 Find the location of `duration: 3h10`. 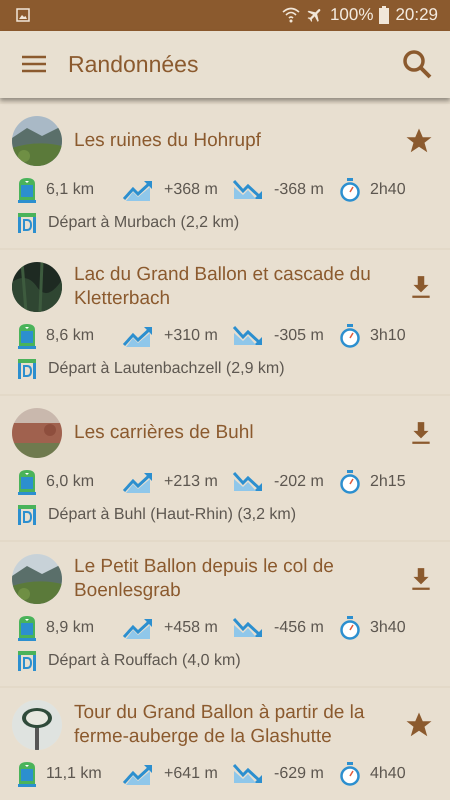

duration: 3h10 is located at coordinates (388, 336).